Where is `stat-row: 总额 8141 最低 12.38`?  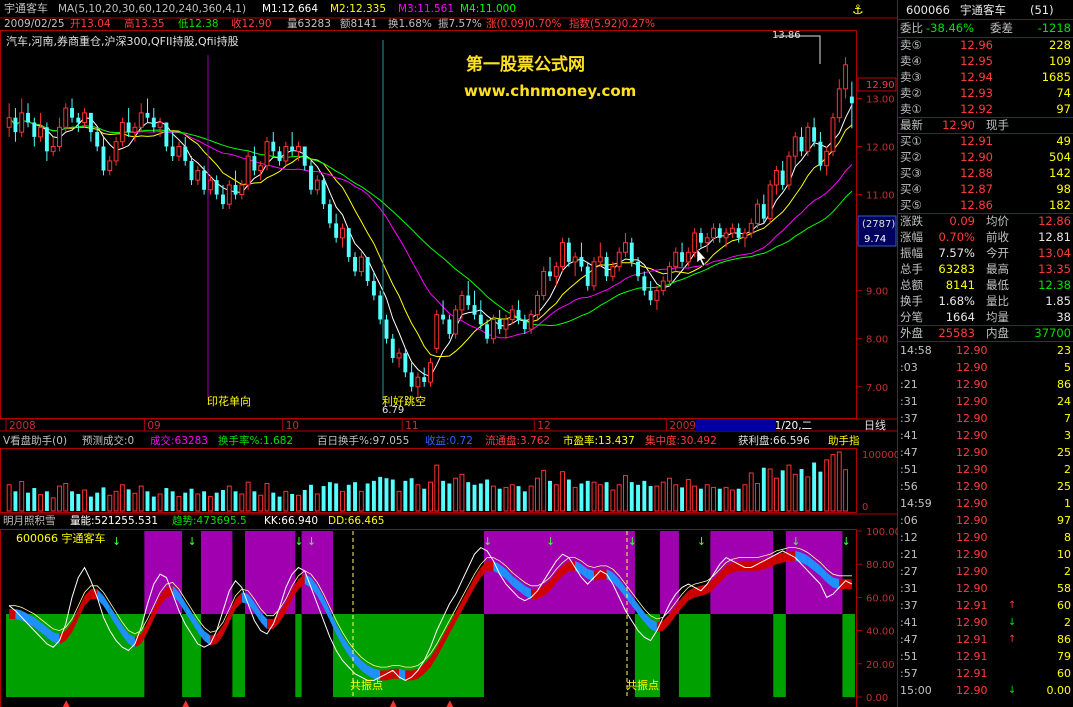
stat-row: 总额 8141 最低 12.38 is located at coordinates (985, 285).